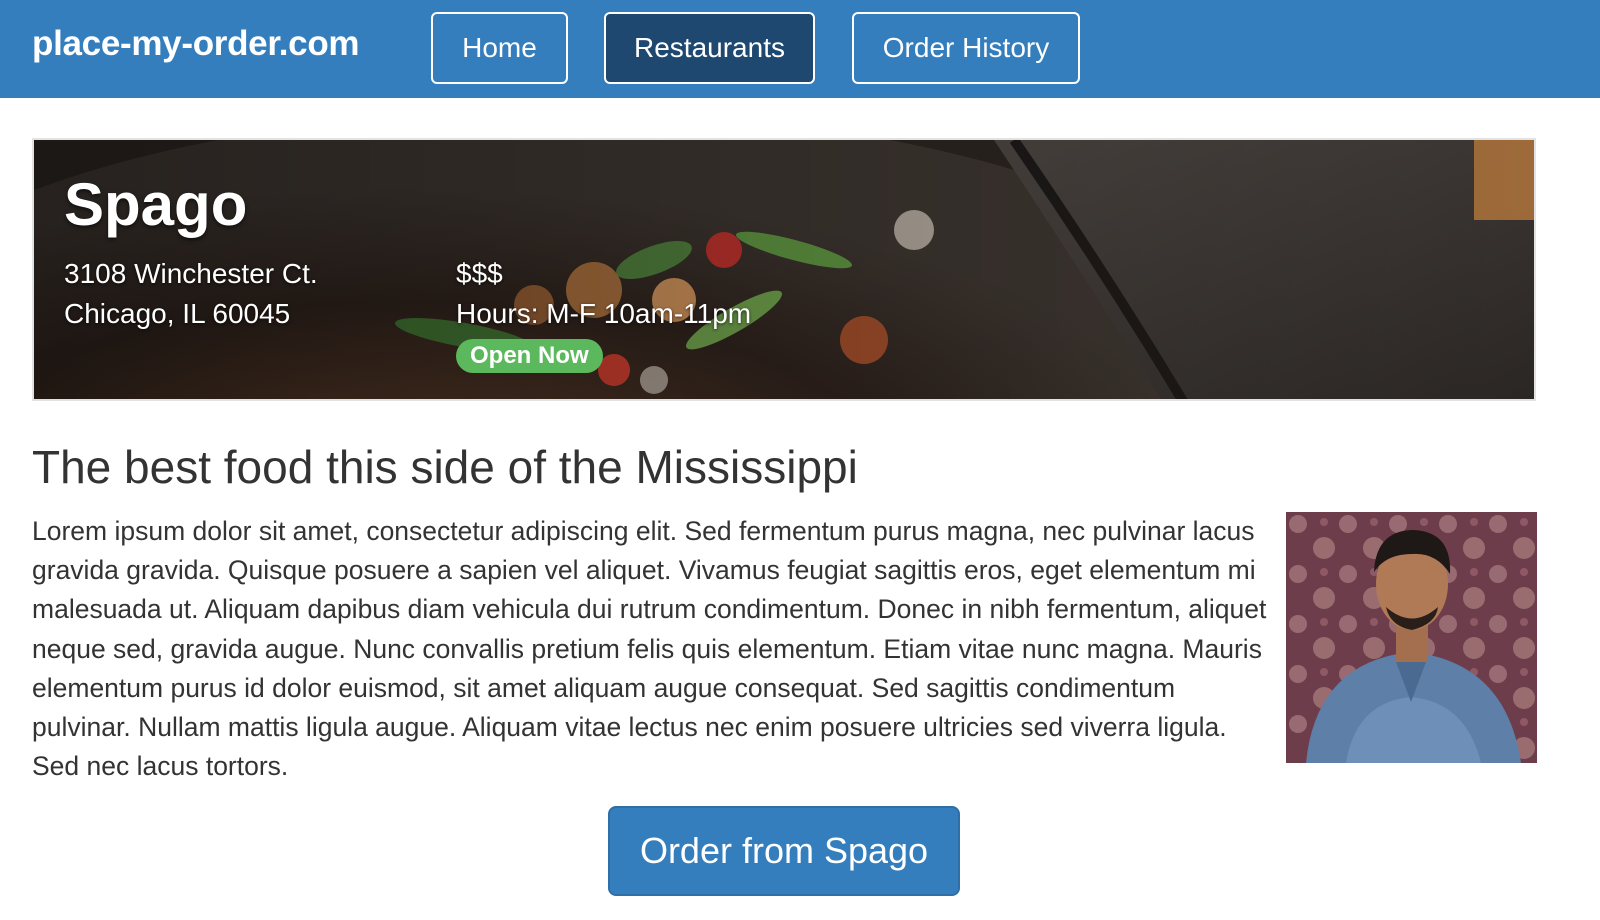 The height and width of the screenshot is (920, 1600). Describe the element at coordinates (177, 313) in the screenshot. I see `address-line-2: Chicago, IL 60045` at that location.